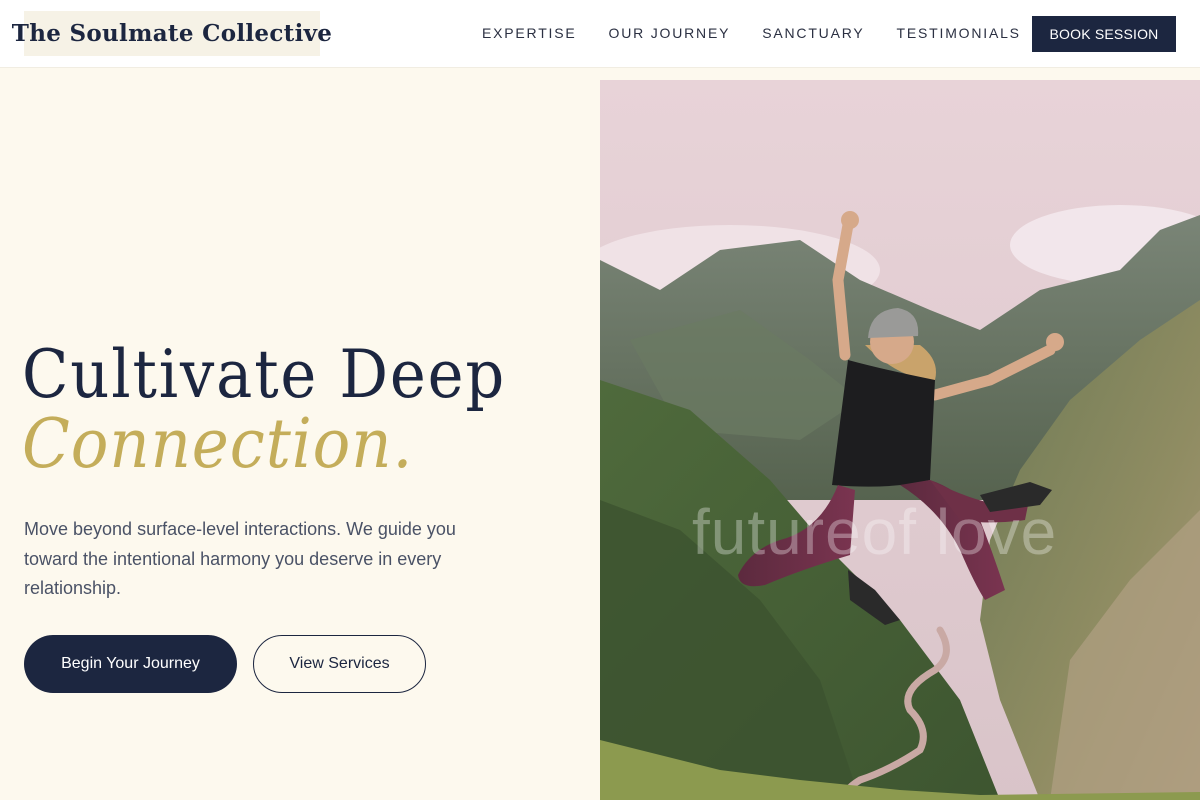 Image resolution: width=1200 pixels, height=800 pixels. What do you see at coordinates (670, 33) in the screenshot?
I see `nav-link-our-journey: OUR JOURNEY` at bounding box center [670, 33].